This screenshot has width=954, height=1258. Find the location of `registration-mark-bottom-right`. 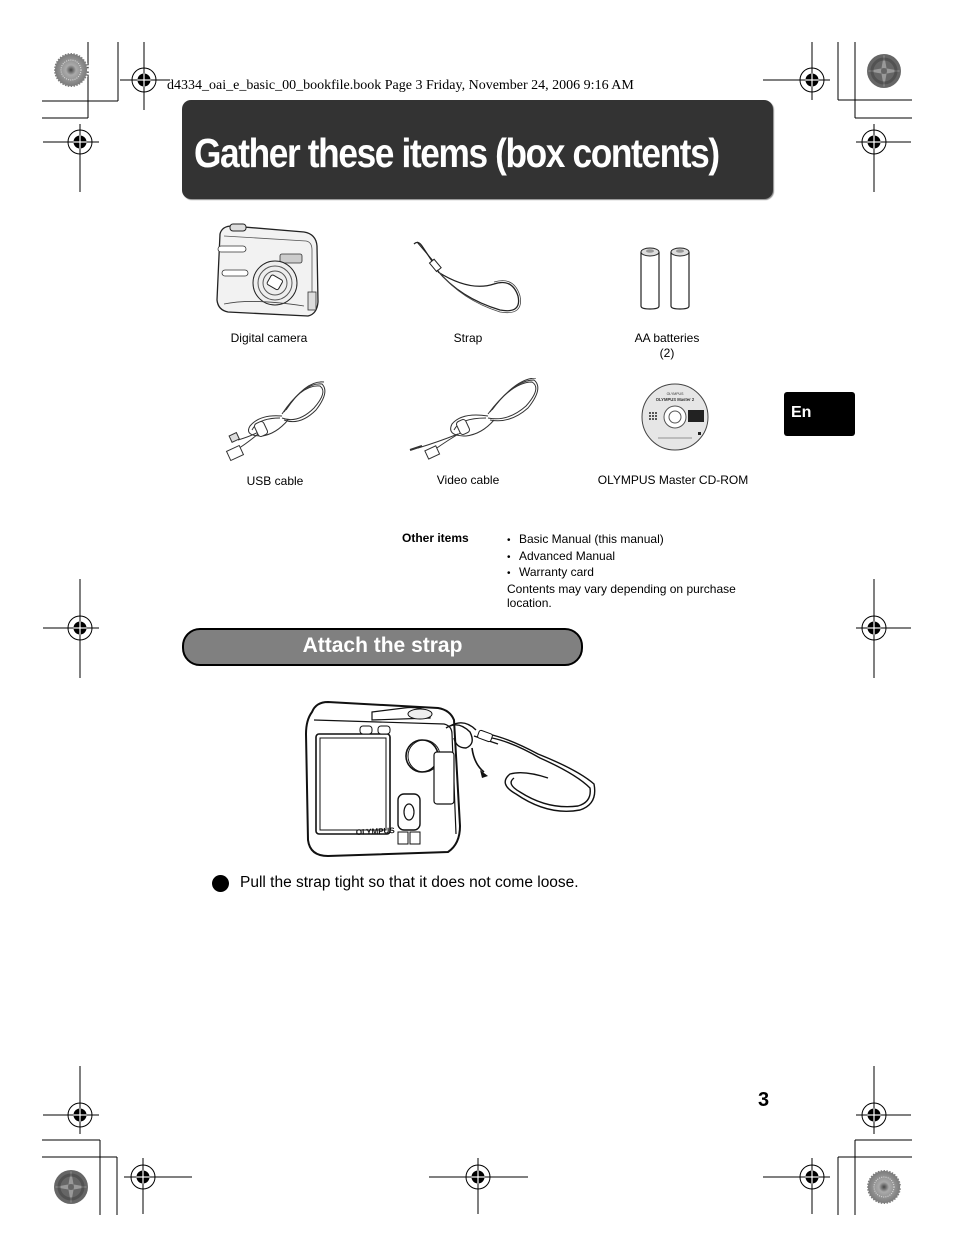

registration-mark-bottom-right is located at coordinates (796, 1186).